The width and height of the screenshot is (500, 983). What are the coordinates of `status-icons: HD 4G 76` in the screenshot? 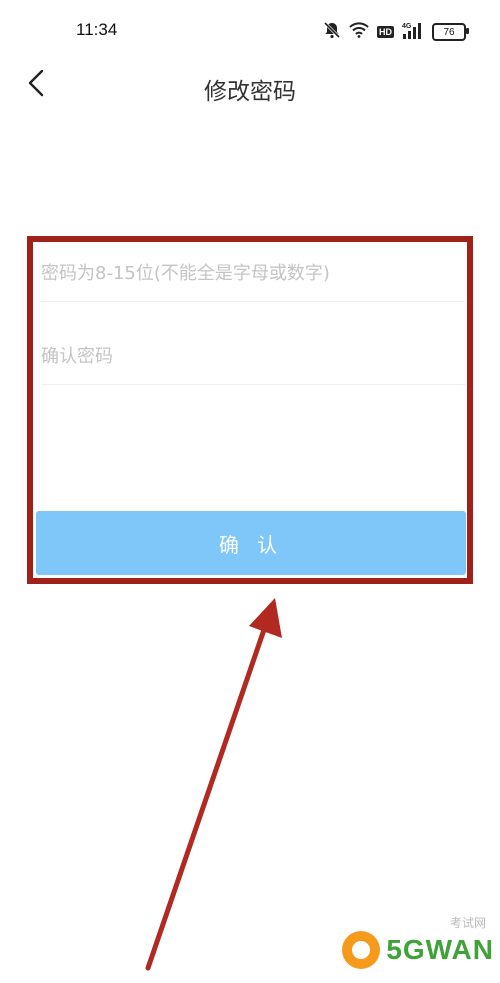 It's located at (396, 32).